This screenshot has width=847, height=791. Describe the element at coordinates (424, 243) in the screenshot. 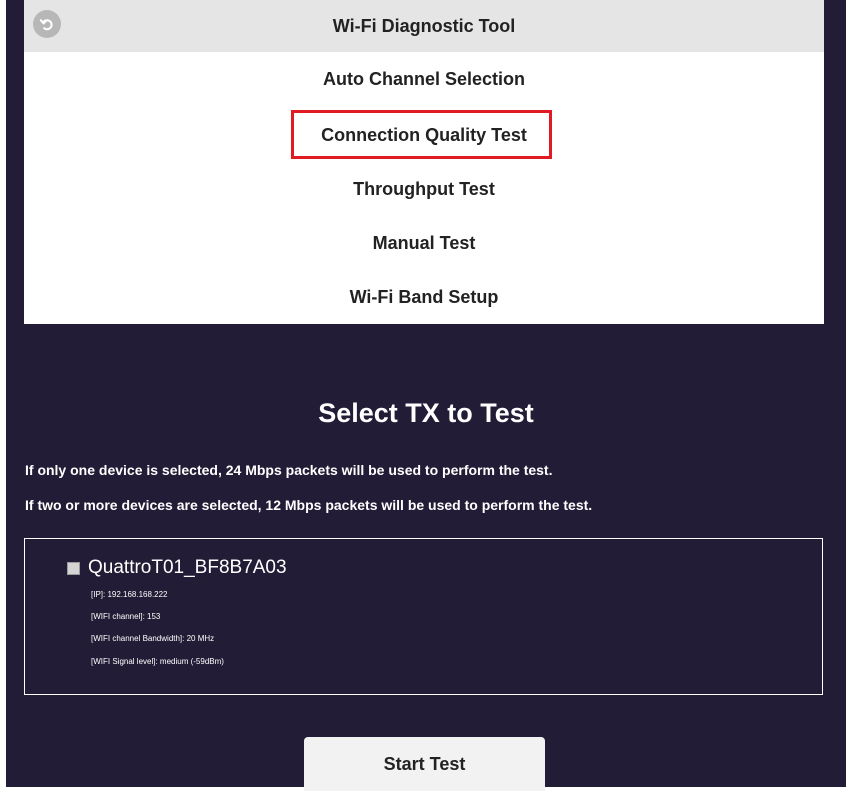

I see `menu-item-manual-test: Manual Test` at that location.